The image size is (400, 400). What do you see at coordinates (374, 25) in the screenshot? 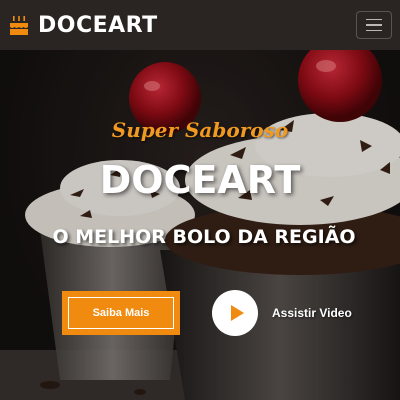
I see `hamburger-menu-icon` at bounding box center [374, 25].